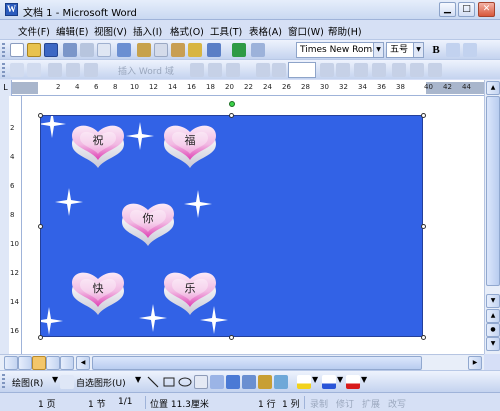 This screenshot has height=411, width=500. What do you see at coordinates (371, 403) in the screenshot?
I see `status-ext: 扩展` at bounding box center [371, 403].